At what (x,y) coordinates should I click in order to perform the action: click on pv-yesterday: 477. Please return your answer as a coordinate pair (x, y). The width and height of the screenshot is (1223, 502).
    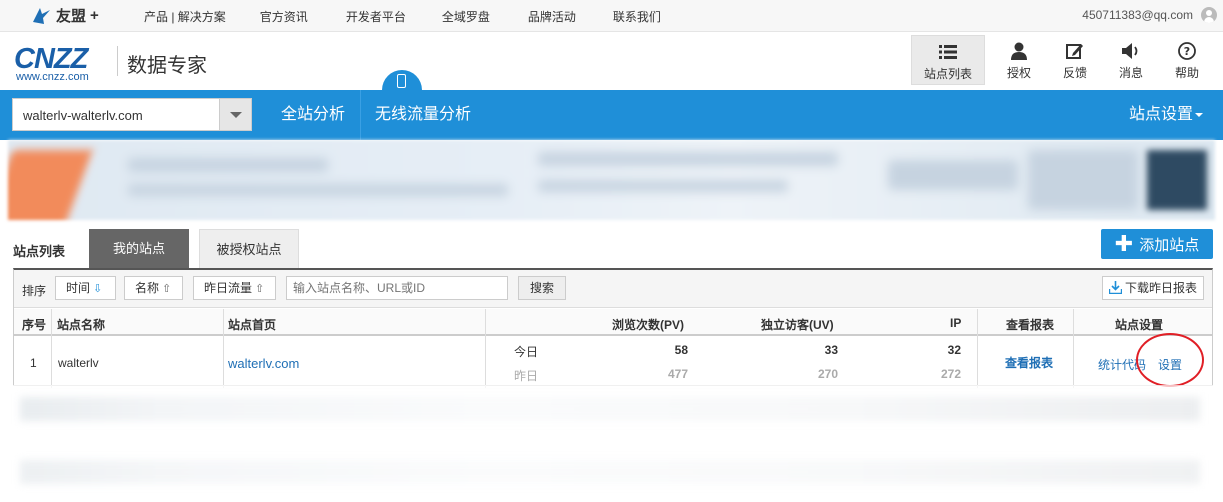
    Looking at the image, I should click on (677, 374).